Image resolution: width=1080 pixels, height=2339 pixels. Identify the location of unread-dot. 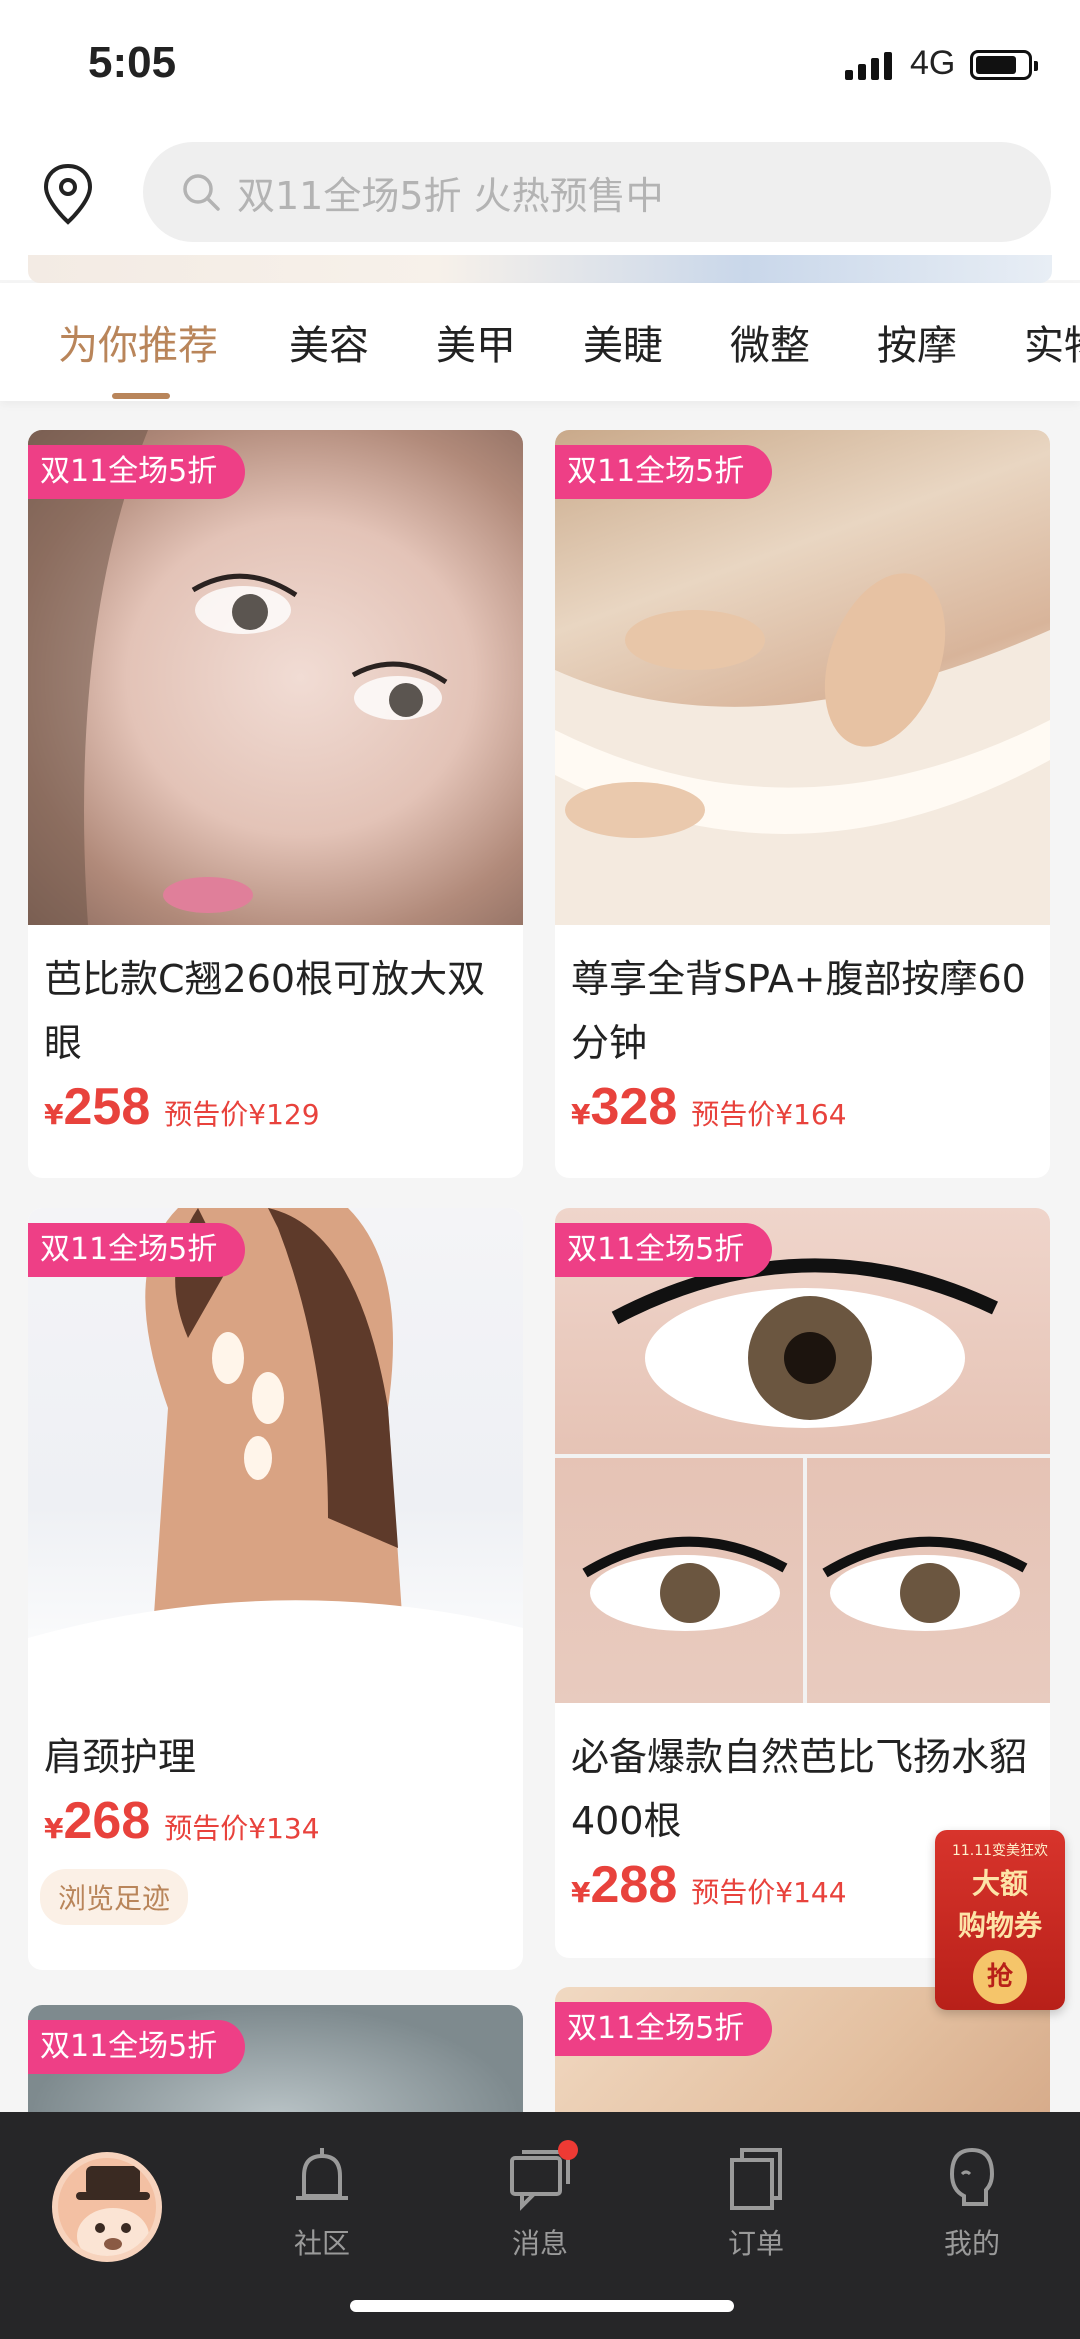
(568, 2150).